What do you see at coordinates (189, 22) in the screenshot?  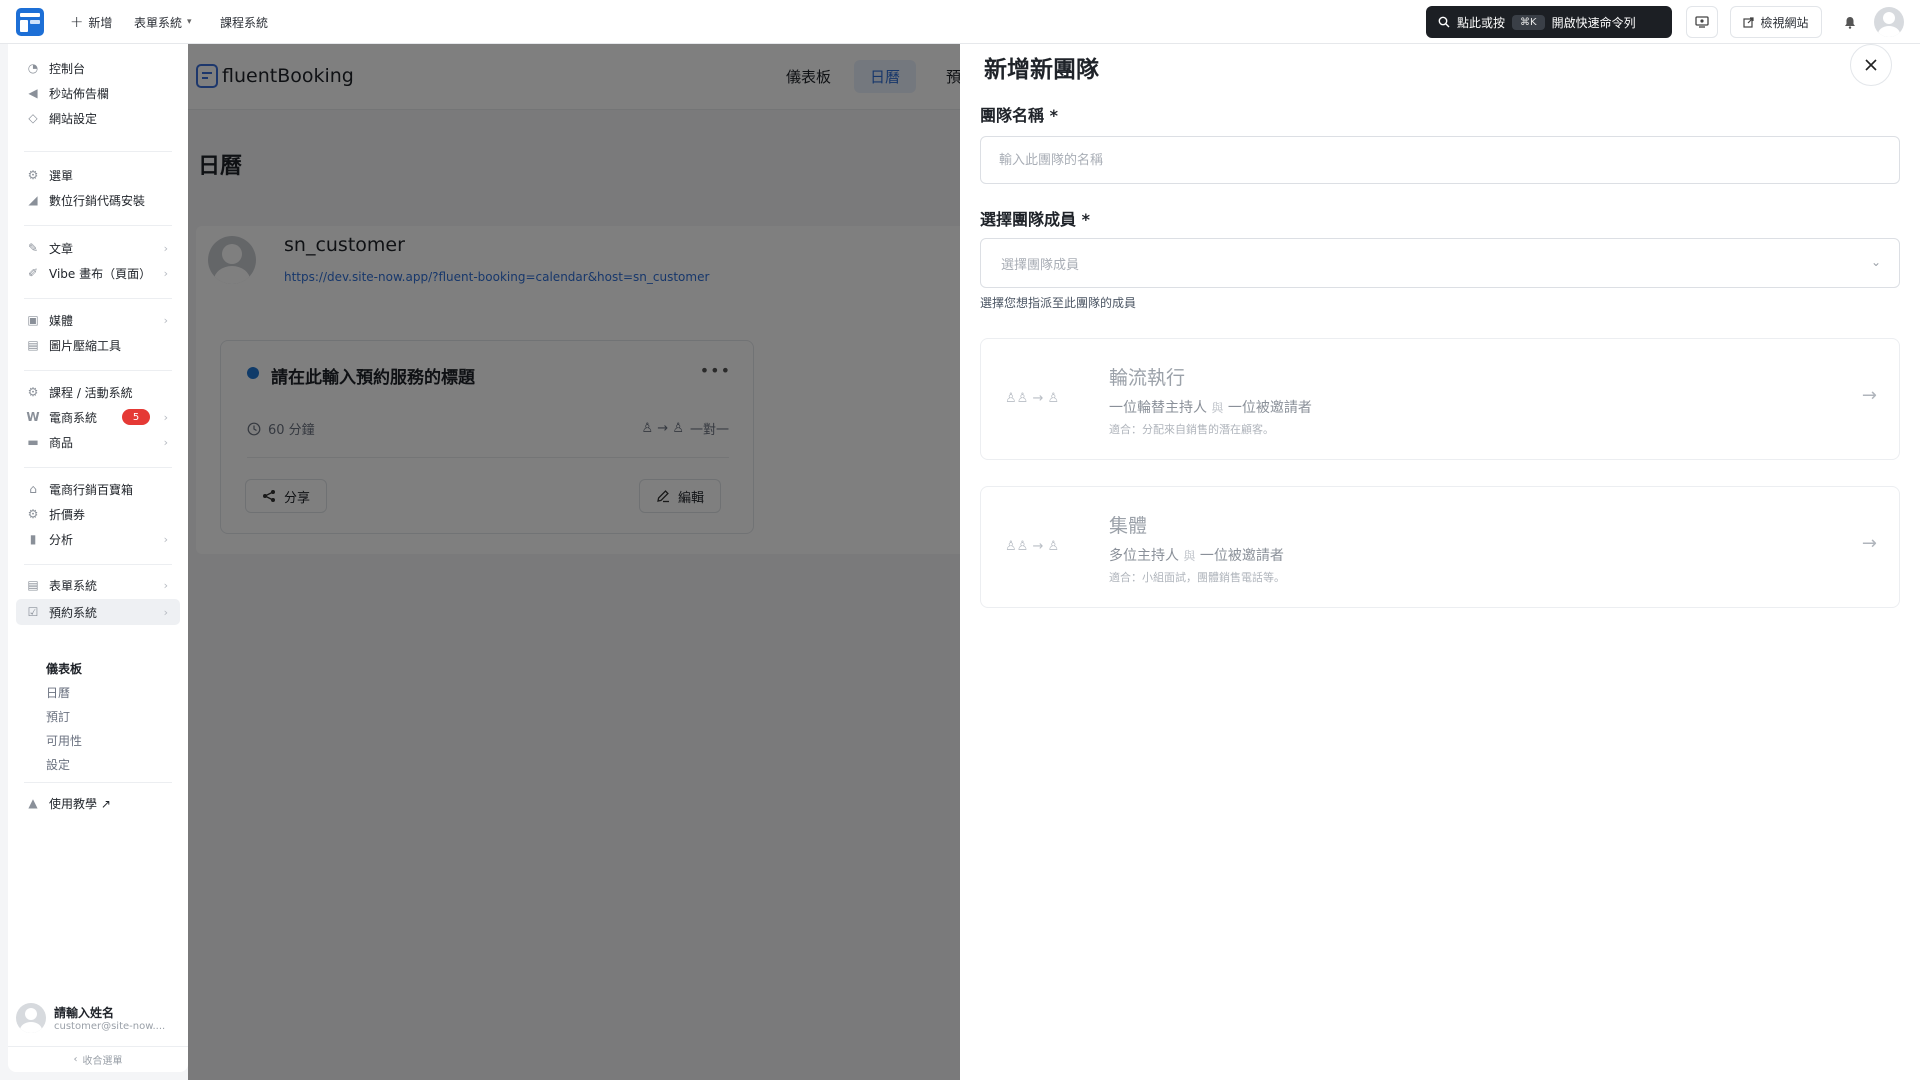 I see `chevron-down-icon: ▾` at bounding box center [189, 22].